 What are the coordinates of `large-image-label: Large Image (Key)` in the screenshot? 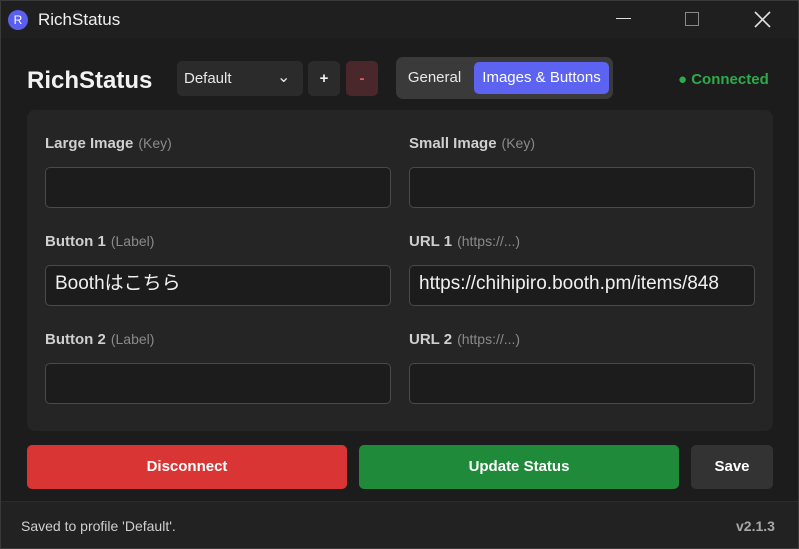 It's located at (108, 143).